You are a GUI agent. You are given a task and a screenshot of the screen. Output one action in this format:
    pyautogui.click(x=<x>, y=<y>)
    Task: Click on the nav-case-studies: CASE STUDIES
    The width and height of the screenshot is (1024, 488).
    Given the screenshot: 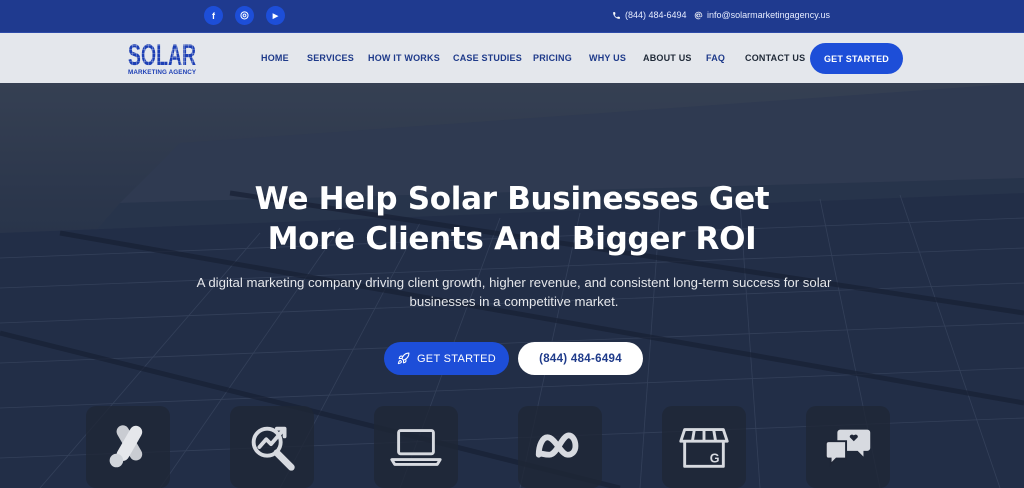 What is the action you would take?
    pyautogui.click(x=487, y=58)
    